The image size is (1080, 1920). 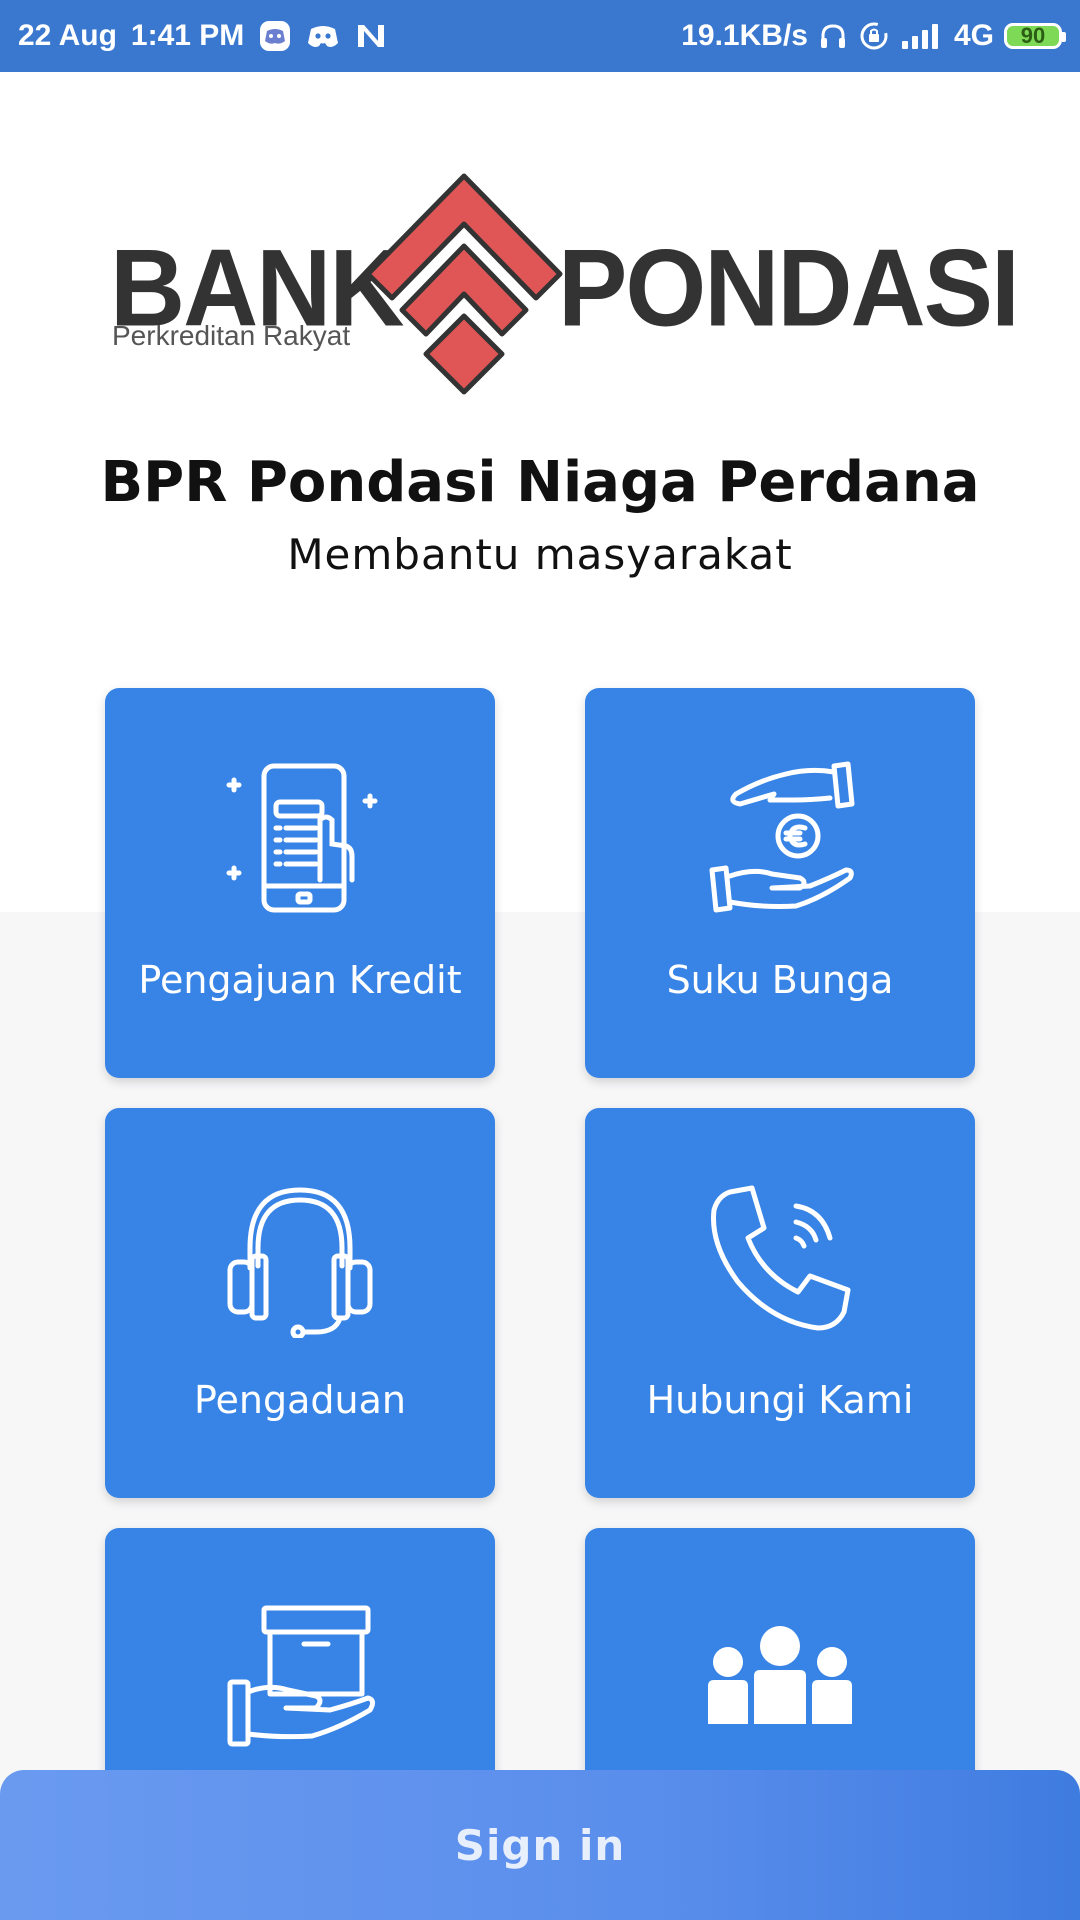 I want to click on menu-card-suku-bunga: Suku Bunga, so click(x=780, y=883).